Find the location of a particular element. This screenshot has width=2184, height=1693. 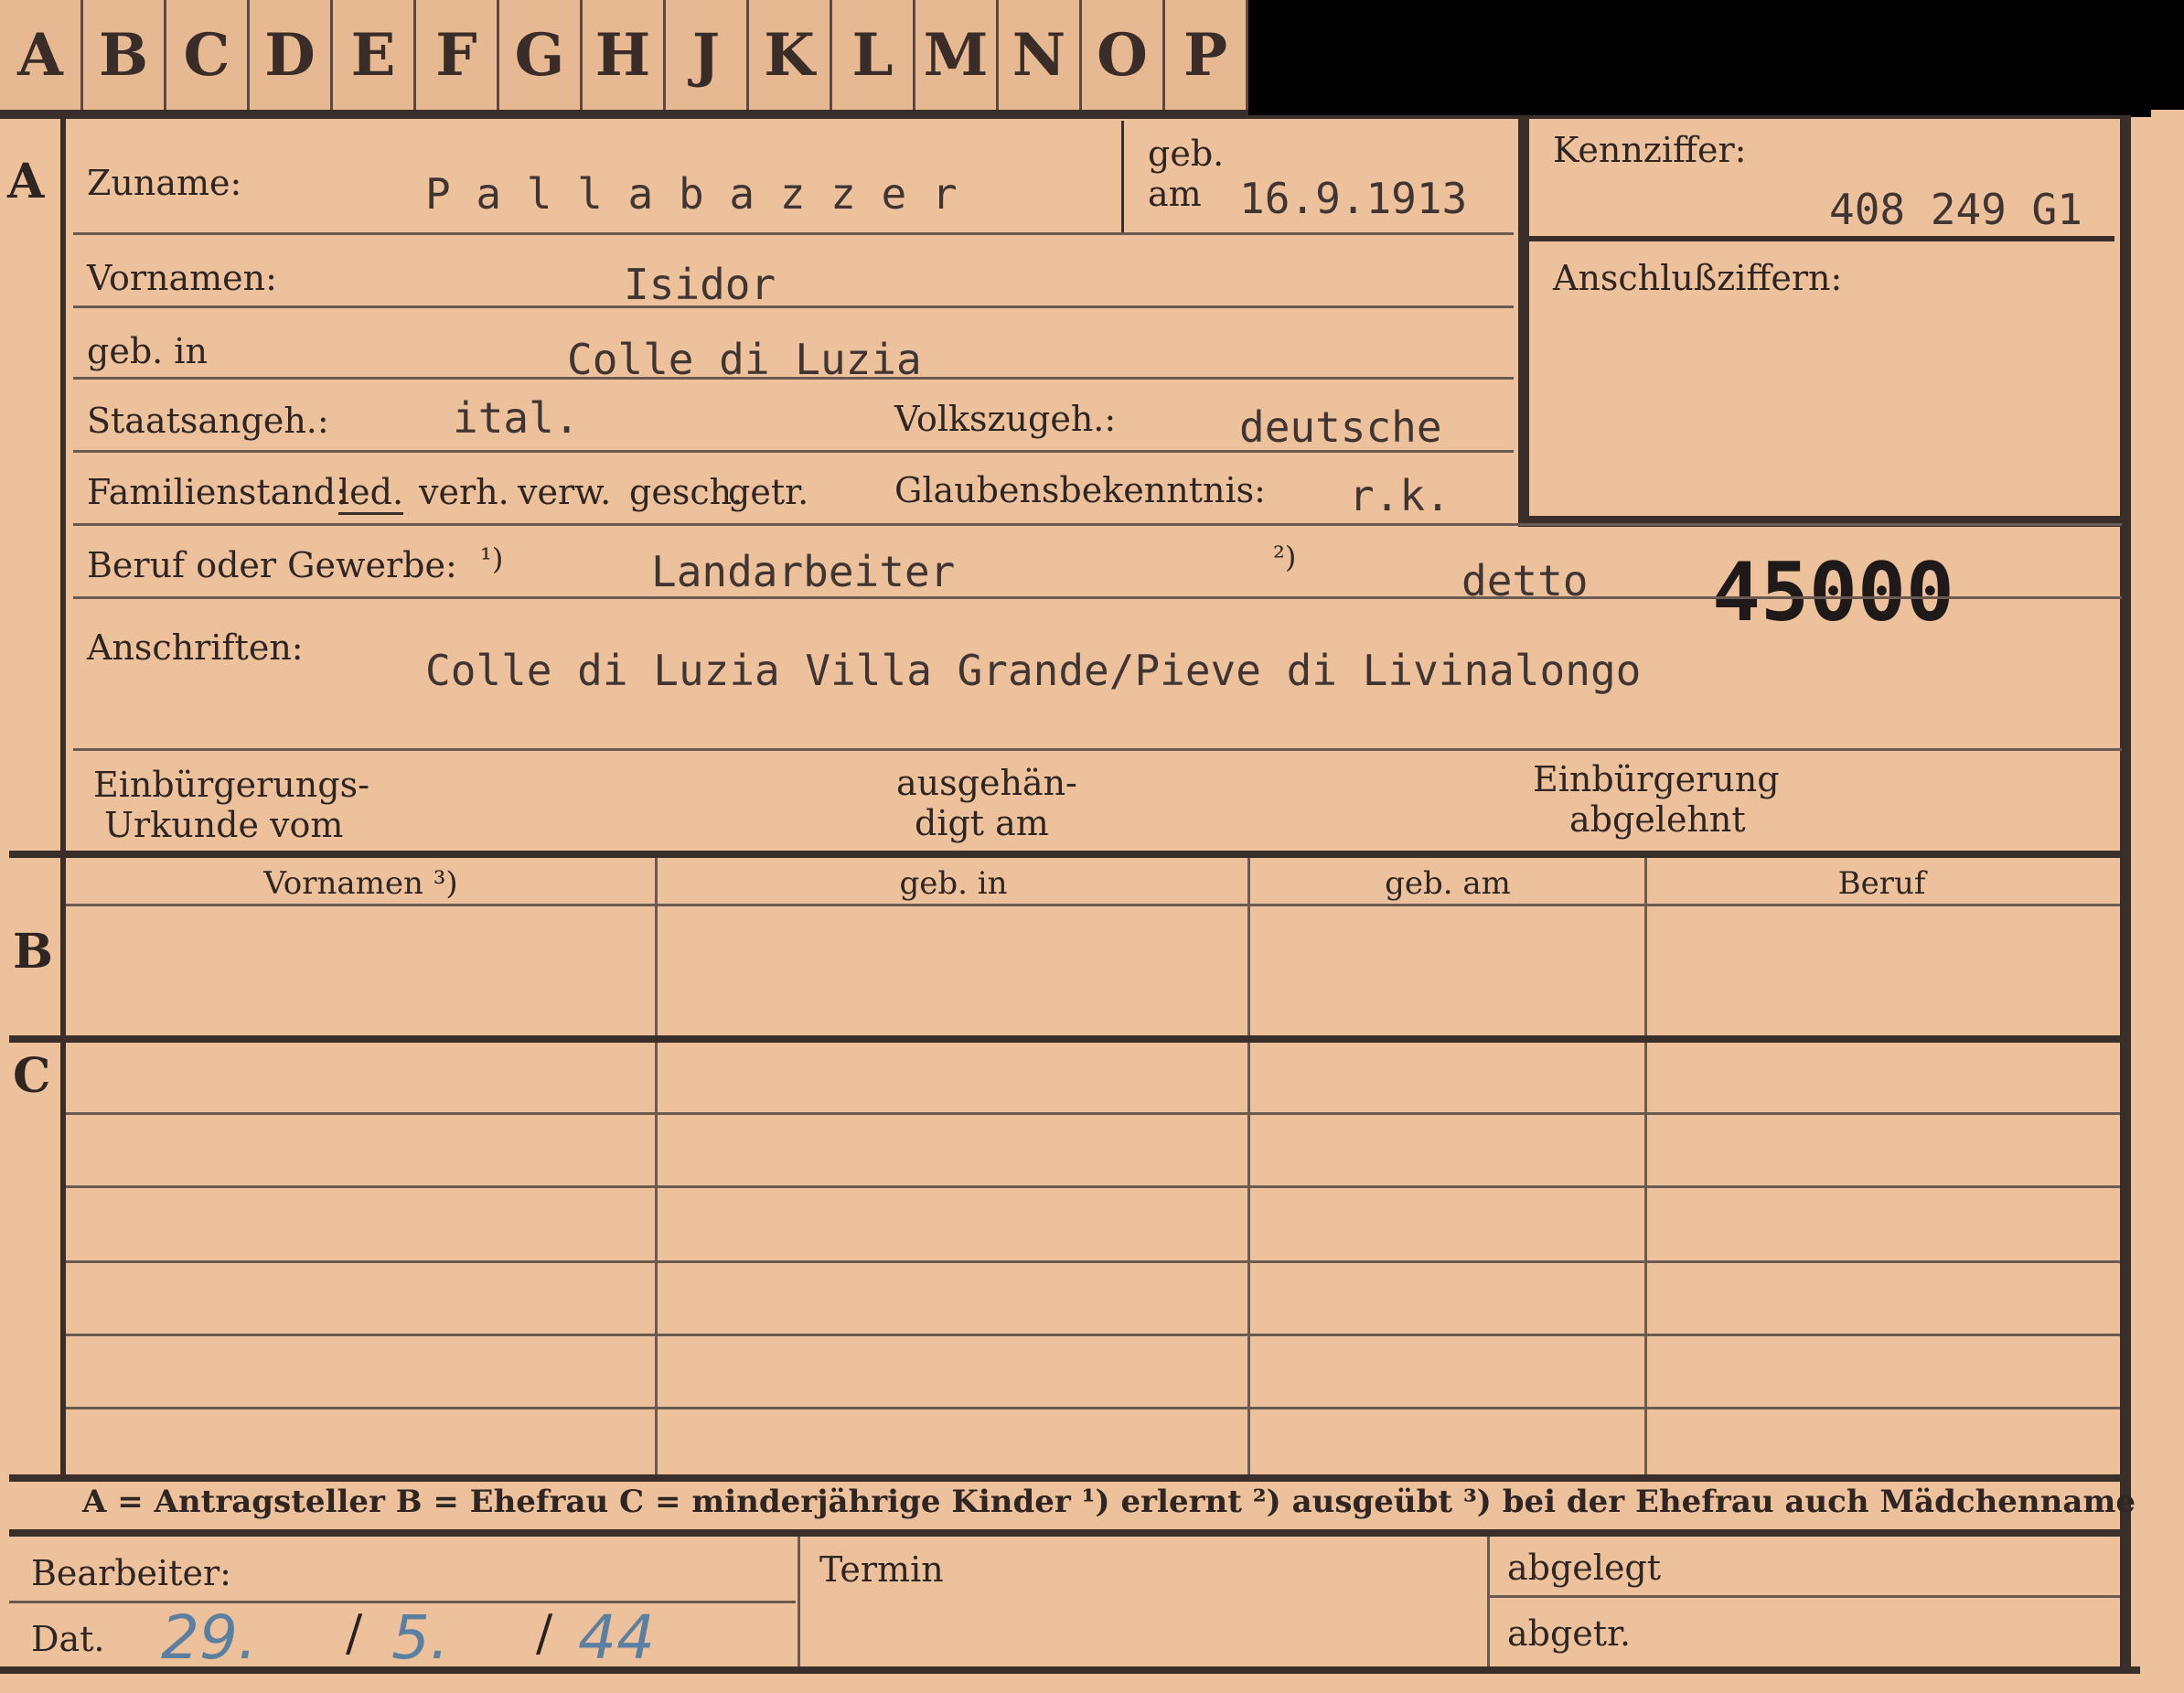

familienstand-option-led: led. is located at coordinates (371, 493).